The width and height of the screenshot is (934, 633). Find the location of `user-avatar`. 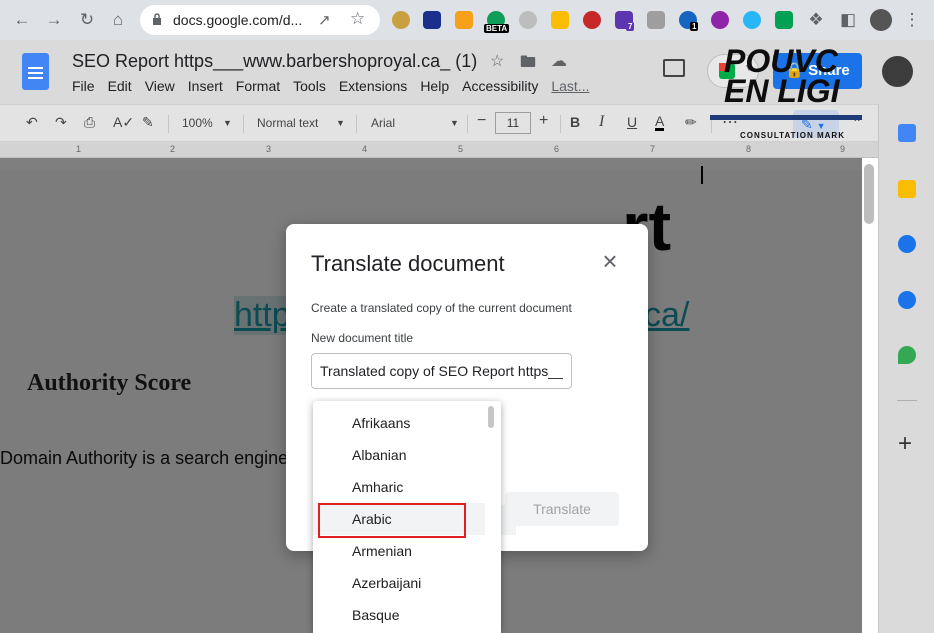

user-avatar is located at coordinates (897, 71).